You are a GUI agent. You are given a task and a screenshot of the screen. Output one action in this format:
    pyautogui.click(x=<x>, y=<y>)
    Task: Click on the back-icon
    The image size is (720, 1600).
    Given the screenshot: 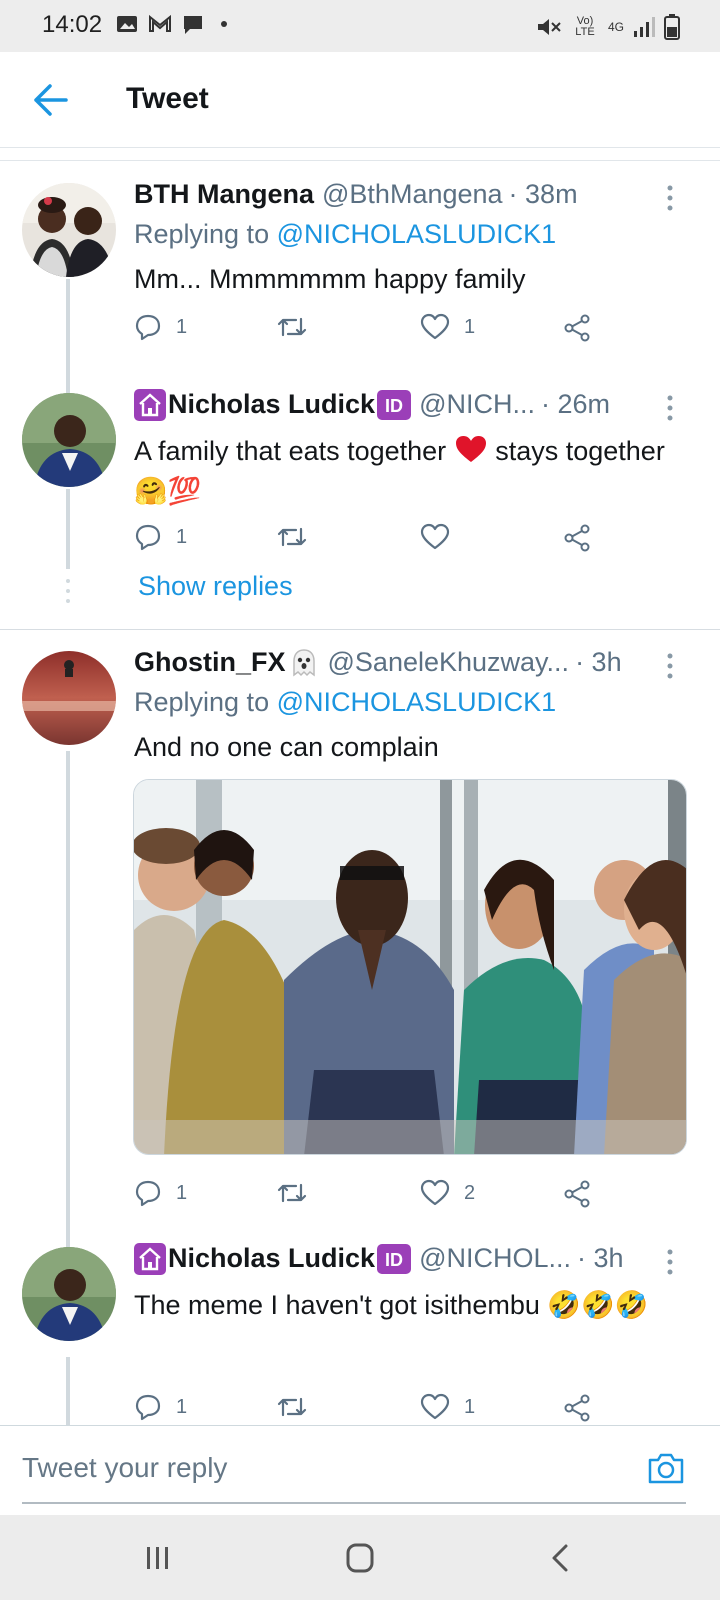 What is the action you would take?
    pyautogui.click(x=562, y=1558)
    